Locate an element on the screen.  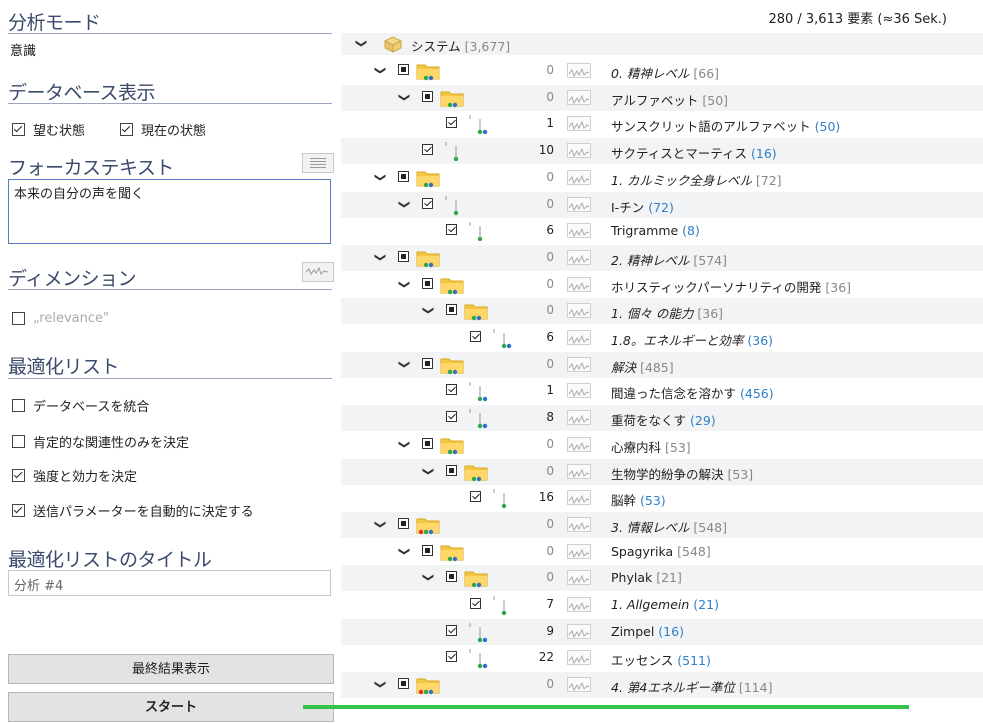
start-button: スタート is located at coordinates (171, 707).